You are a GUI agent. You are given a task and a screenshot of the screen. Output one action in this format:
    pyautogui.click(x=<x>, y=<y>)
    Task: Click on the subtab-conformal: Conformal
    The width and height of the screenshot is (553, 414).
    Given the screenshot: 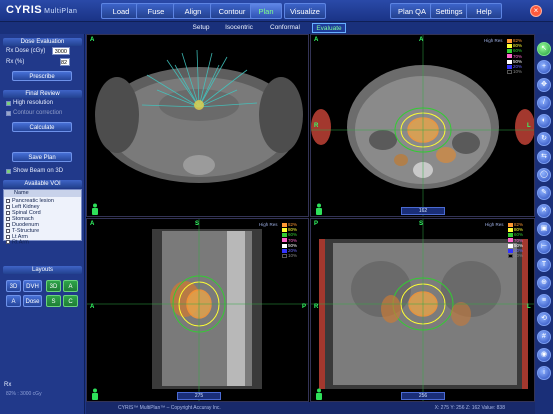 What is the action you would take?
    pyautogui.click(x=285, y=28)
    